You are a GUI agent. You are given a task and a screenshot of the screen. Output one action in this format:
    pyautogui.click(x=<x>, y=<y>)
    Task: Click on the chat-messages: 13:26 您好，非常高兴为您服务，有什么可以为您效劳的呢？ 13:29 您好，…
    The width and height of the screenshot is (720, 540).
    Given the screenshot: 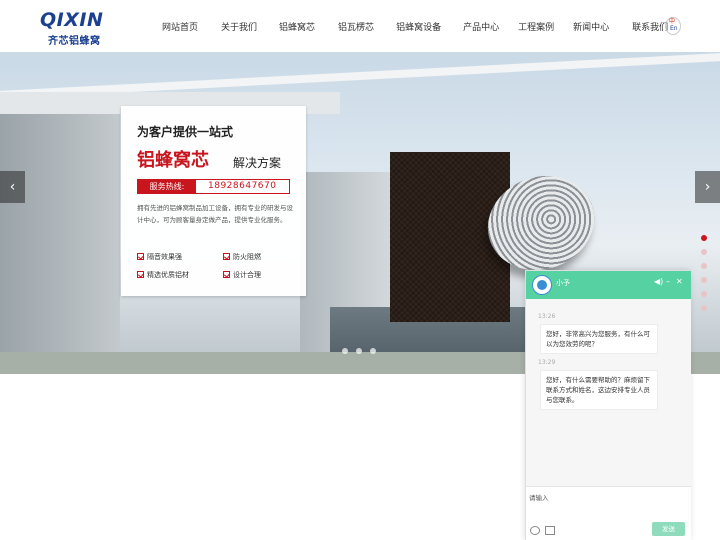 What is the action you would take?
    pyautogui.click(x=608, y=392)
    